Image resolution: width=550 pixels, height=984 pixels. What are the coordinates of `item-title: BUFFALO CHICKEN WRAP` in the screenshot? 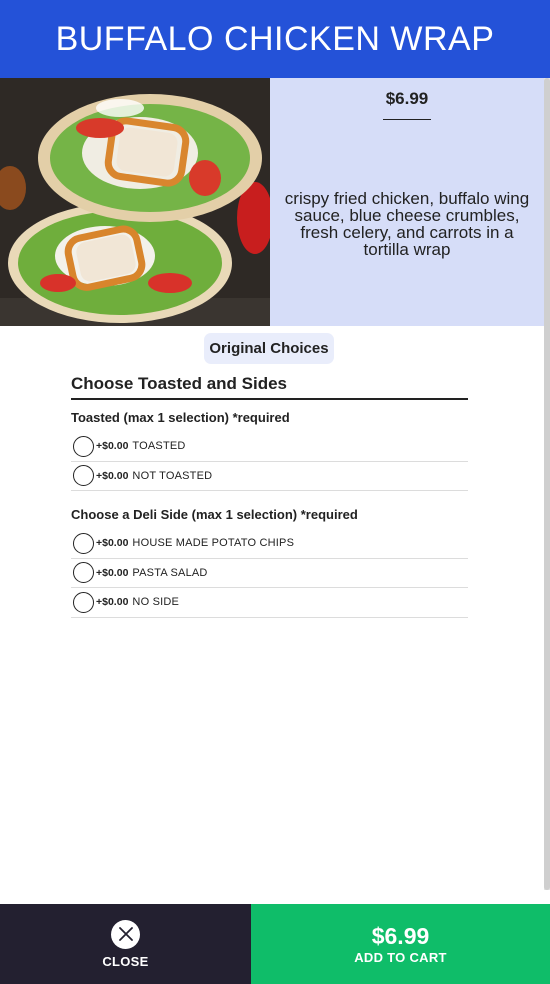 It's located at (275, 39).